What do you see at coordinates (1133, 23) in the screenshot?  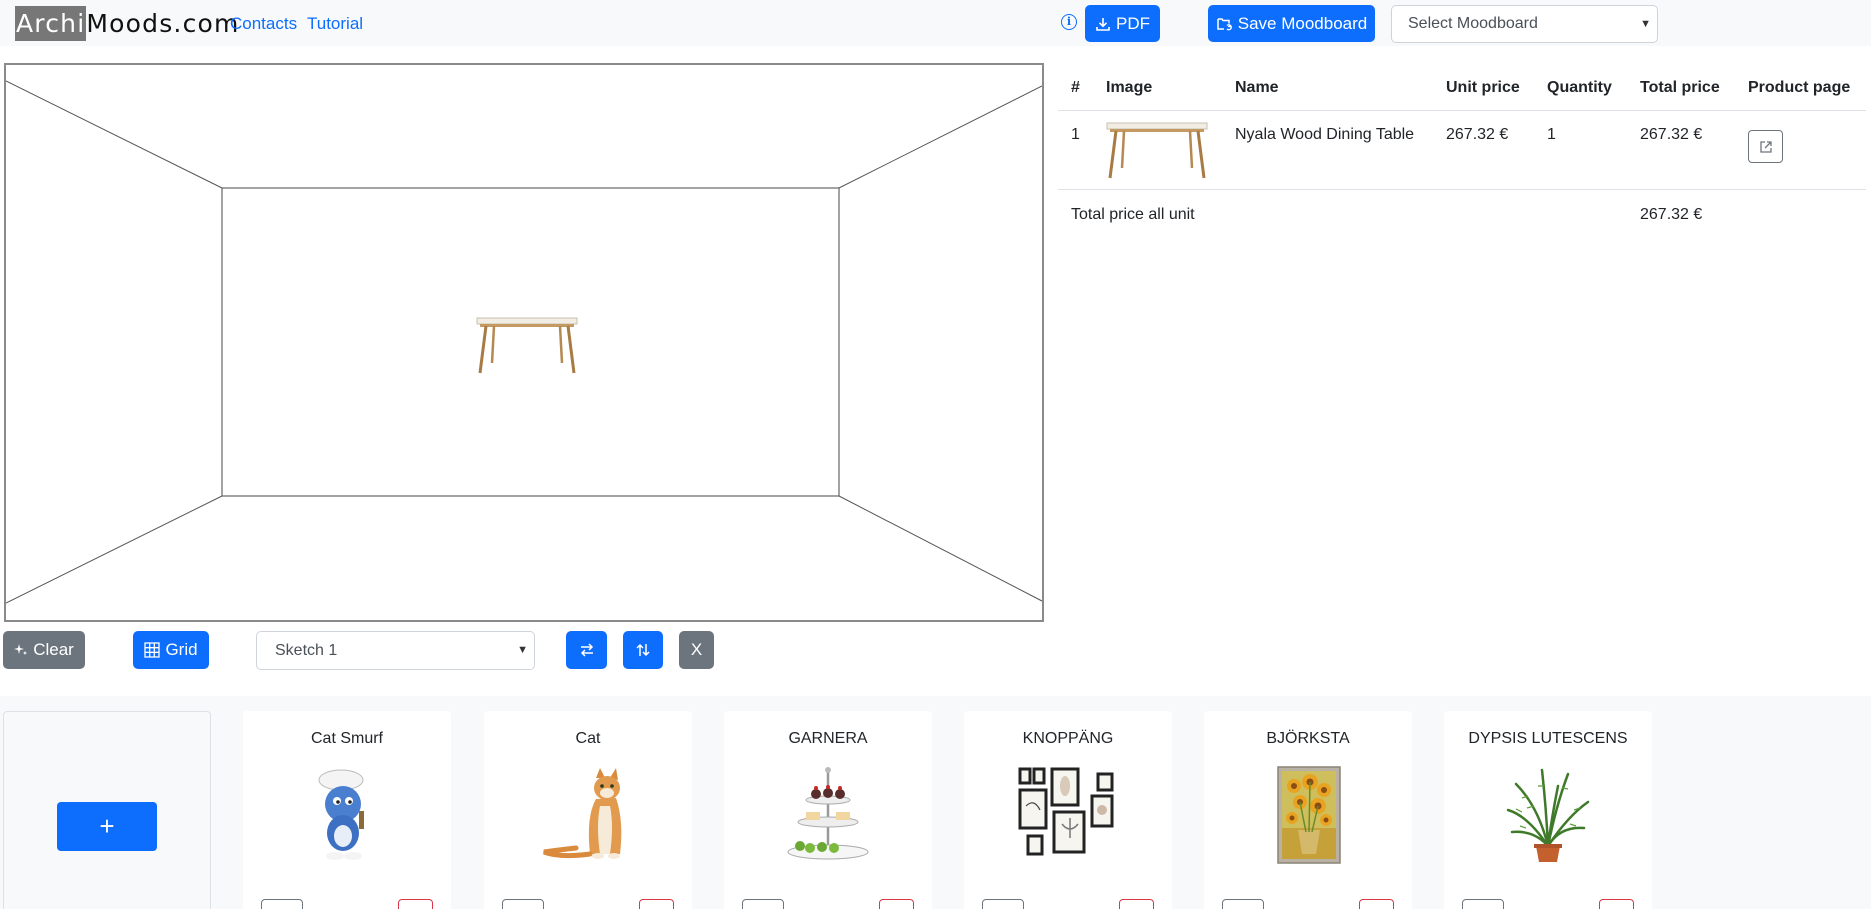 I see `pdf-label: PDF` at bounding box center [1133, 23].